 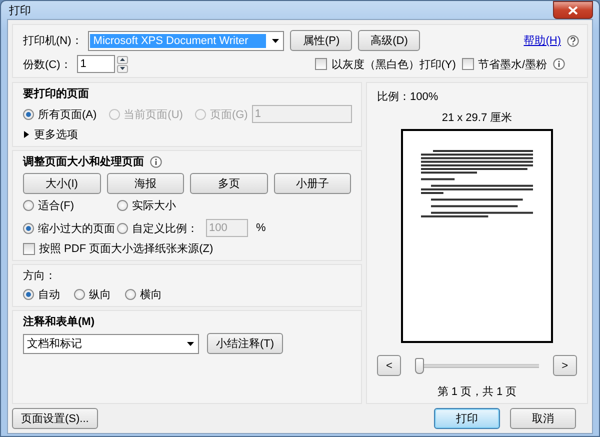 What do you see at coordinates (56, 206) in the screenshot?
I see `radio-label: 适合(F)` at bounding box center [56, 206].